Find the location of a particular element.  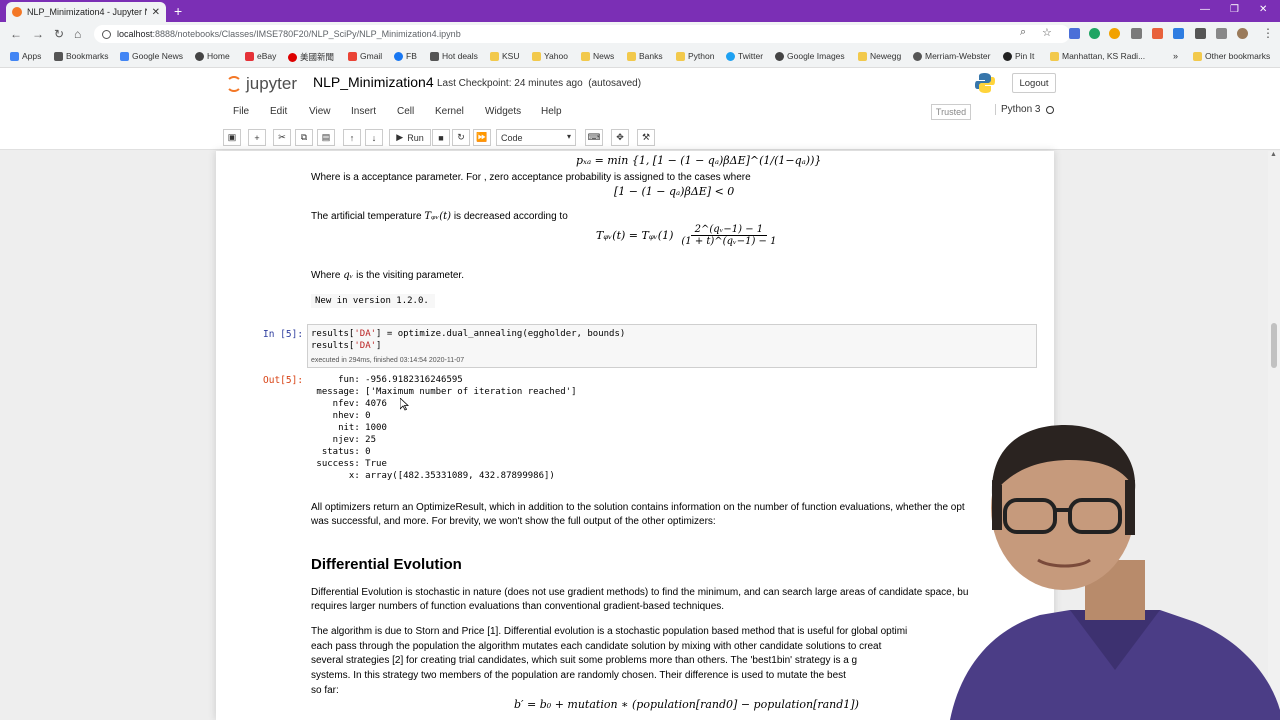

bookmark-item: Home is located at coordinates (212, 56).